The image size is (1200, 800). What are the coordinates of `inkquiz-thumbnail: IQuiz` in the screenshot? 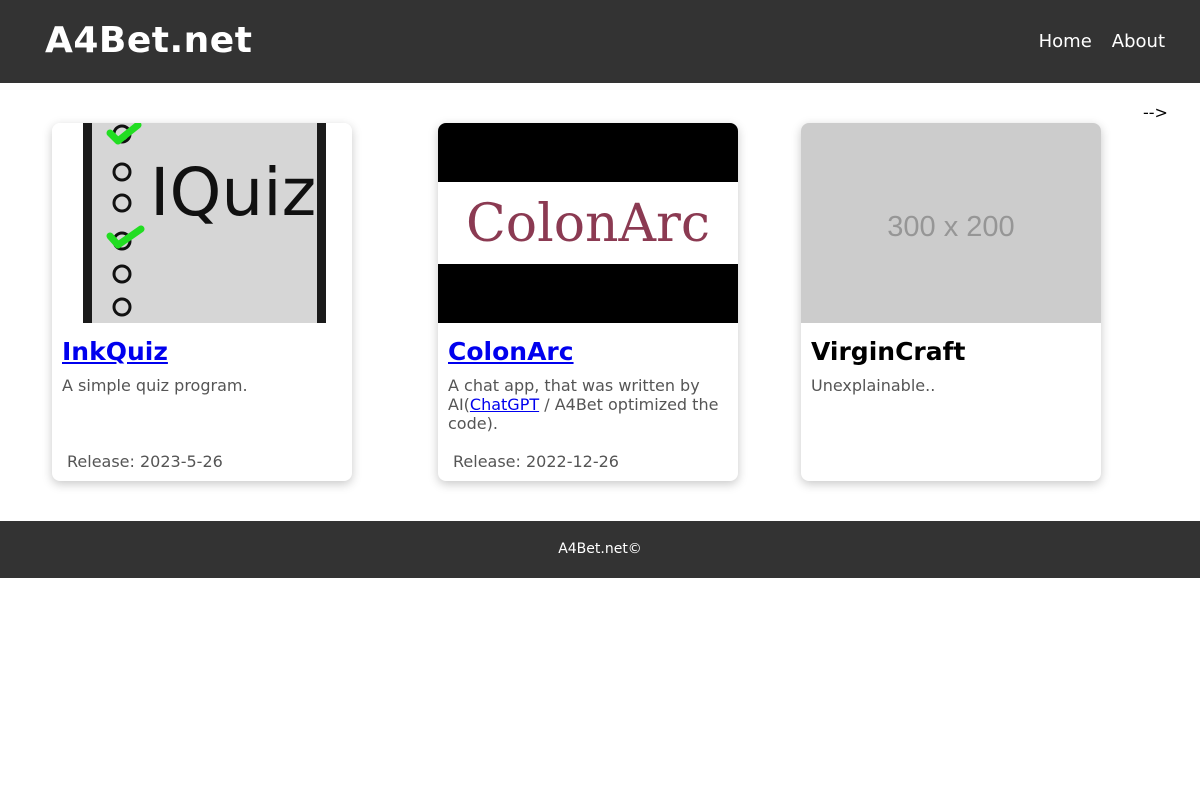 It's located at (202, 223).